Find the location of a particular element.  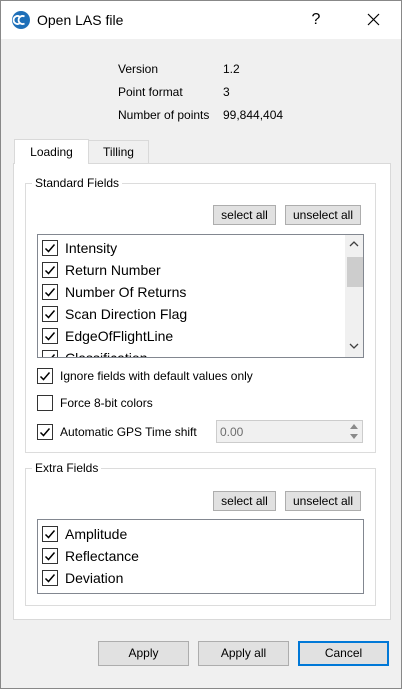

standard-select-all-button: select all is located at coordinates (244, 215).